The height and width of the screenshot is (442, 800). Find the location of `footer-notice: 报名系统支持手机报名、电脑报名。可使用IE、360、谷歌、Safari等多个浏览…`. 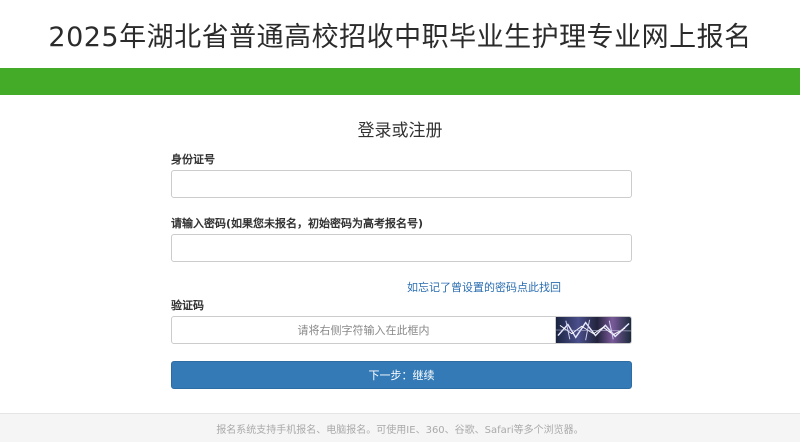

footer-notice: 报名系统支持手机报名、电脑报名。可使用IE、360、谷歌、Safari等多个浏览… is located at coordinates (400, 427).